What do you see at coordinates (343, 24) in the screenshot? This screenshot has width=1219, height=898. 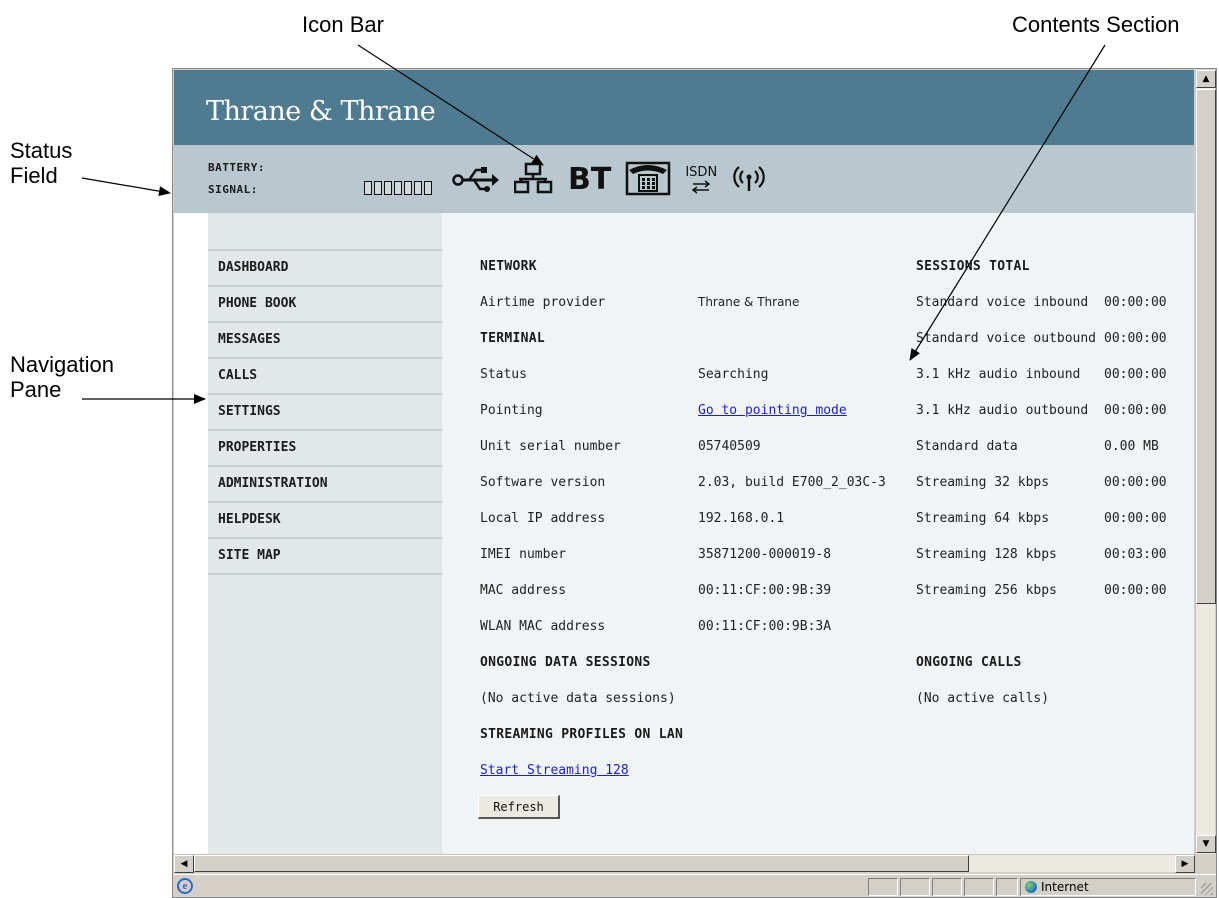 I see `callout-icon-bar: Icon Bar` at bounding box center [343, 24].